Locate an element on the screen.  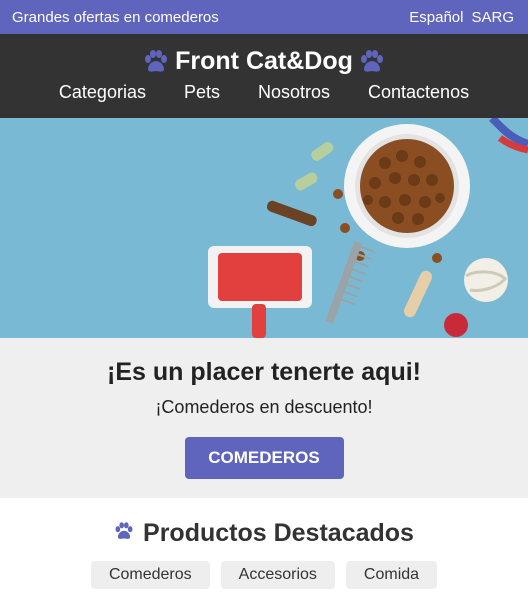
nav-item-pets: Pets is located at coordinates (202, 92).